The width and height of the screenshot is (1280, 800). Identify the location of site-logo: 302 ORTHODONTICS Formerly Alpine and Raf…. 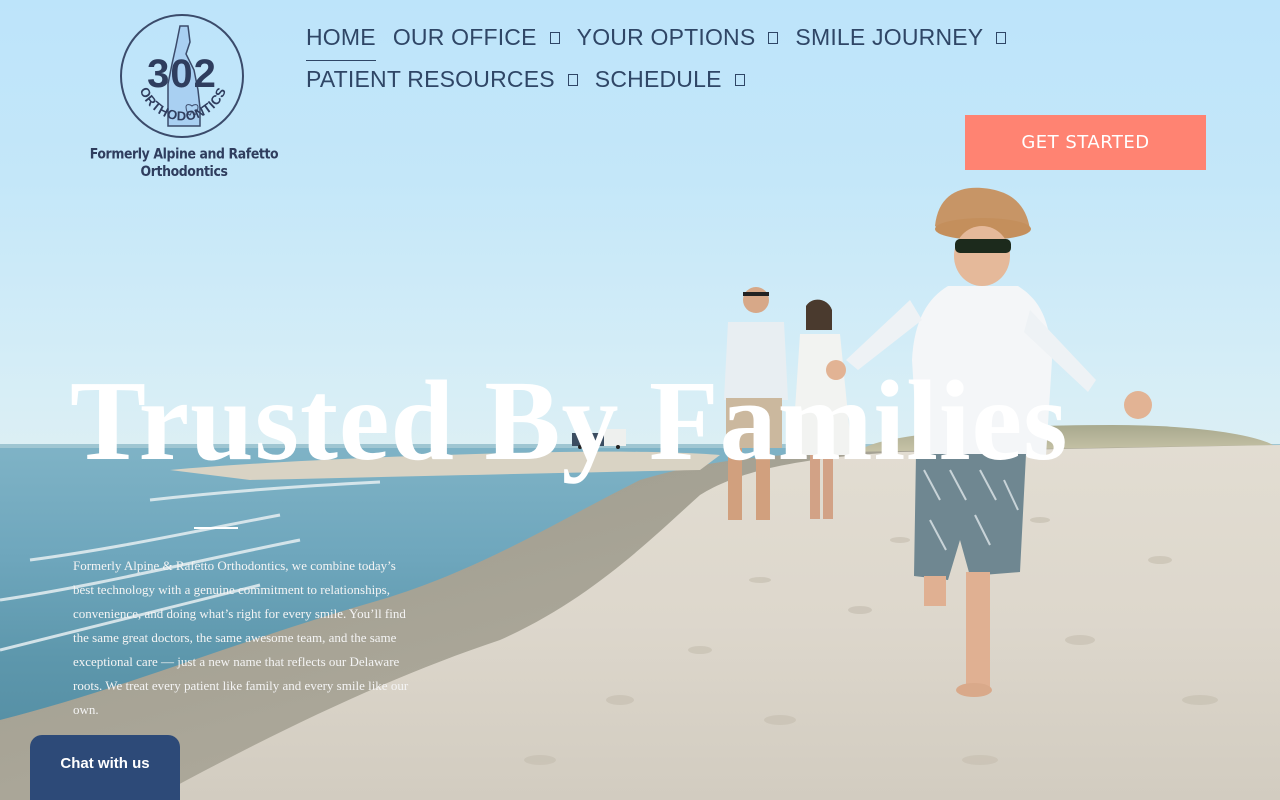
(184, 95).